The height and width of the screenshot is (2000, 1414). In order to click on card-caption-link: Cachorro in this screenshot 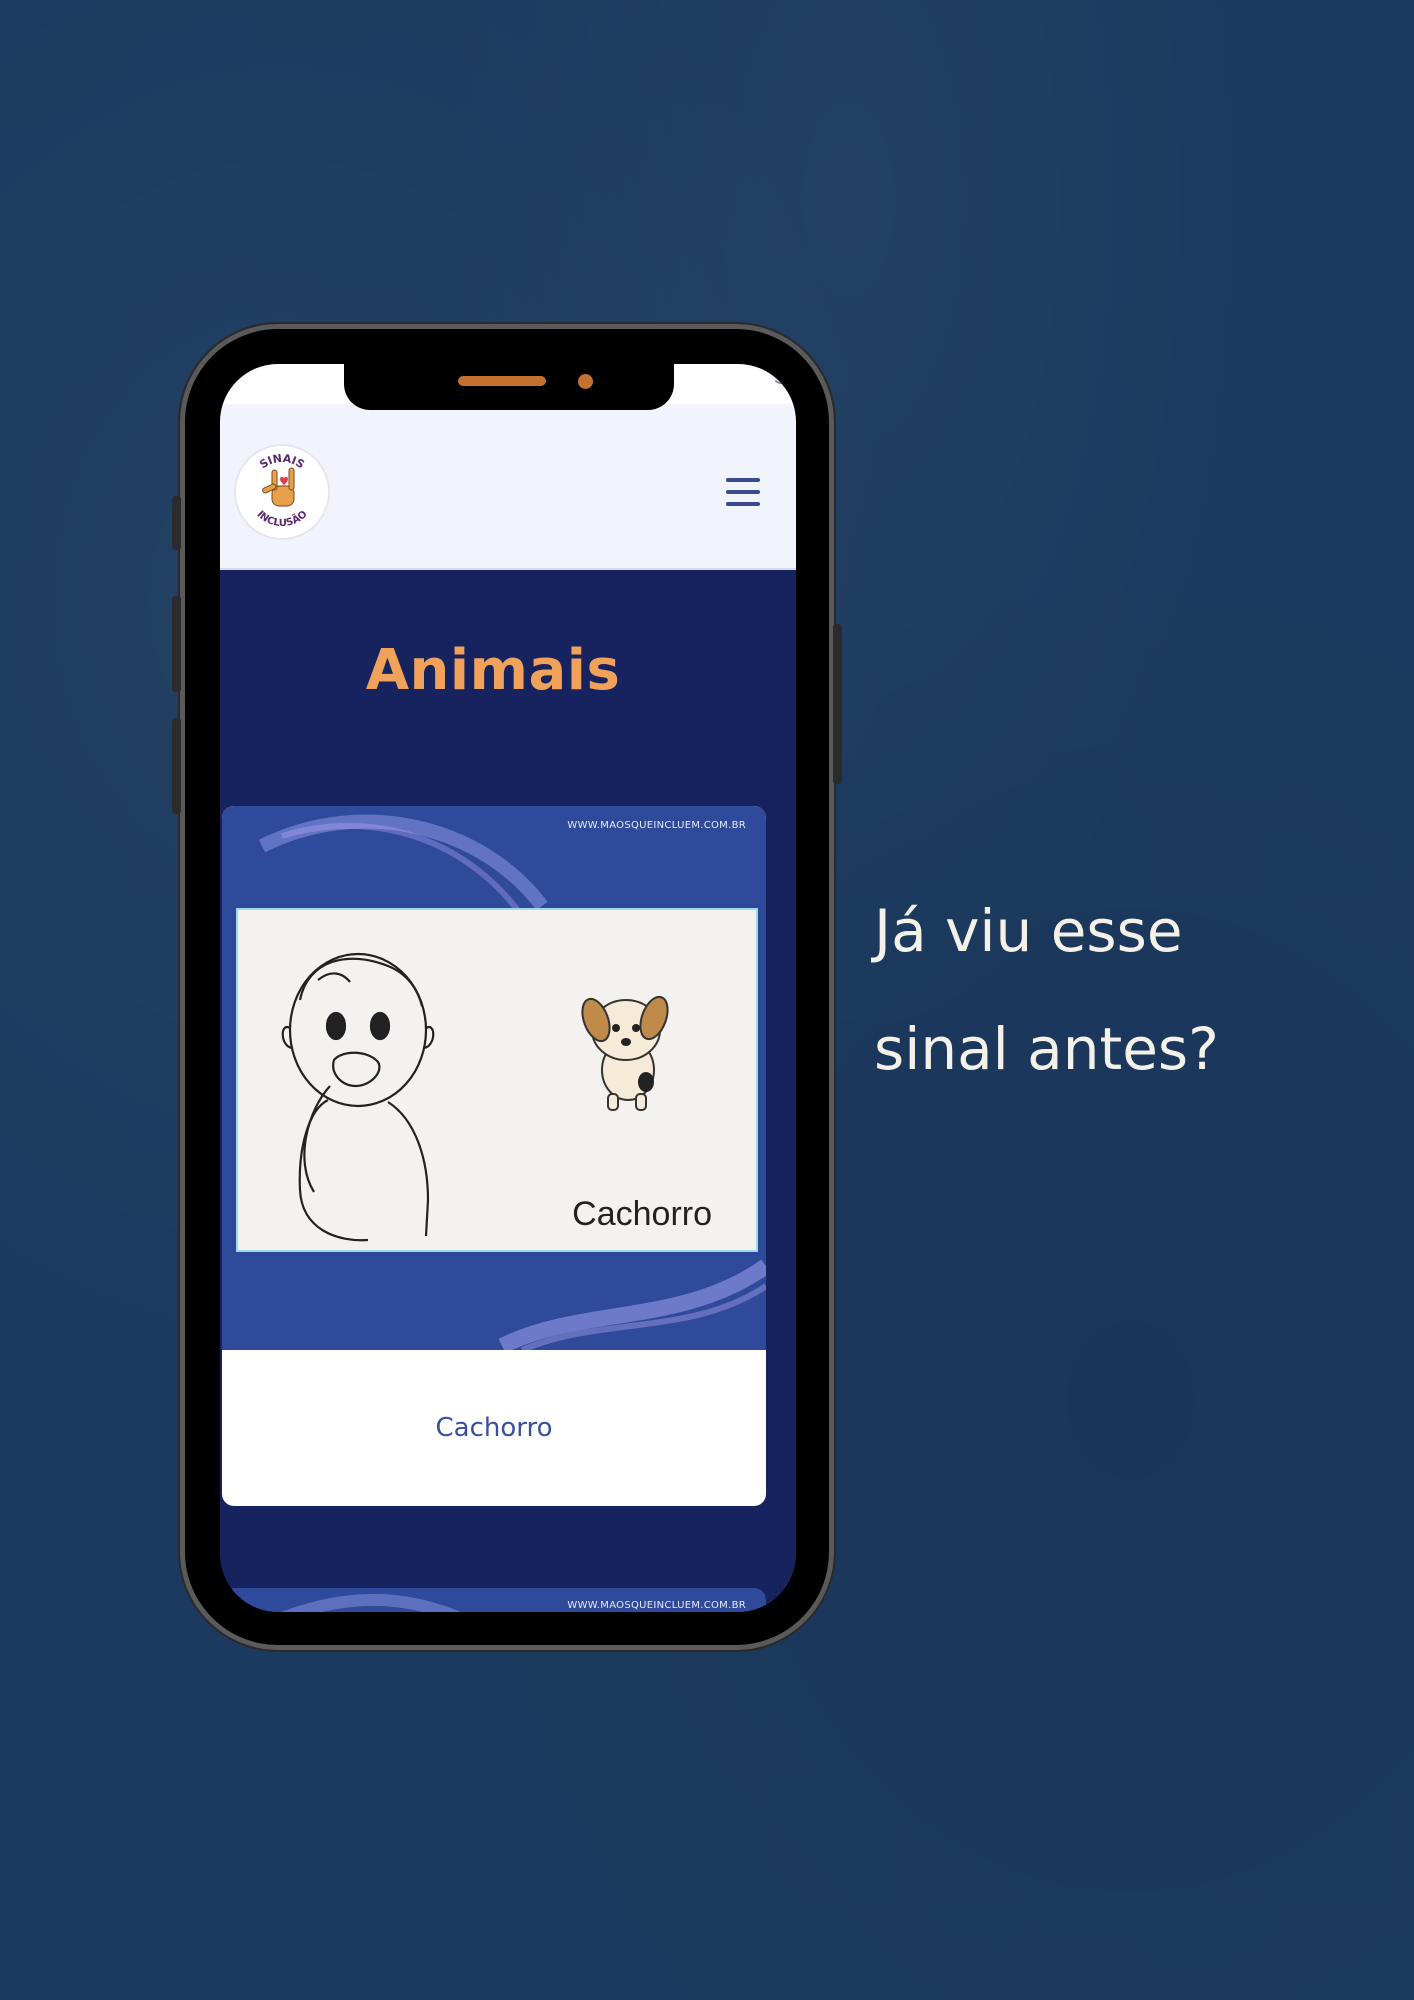, I will do `click(494, 1428)`.